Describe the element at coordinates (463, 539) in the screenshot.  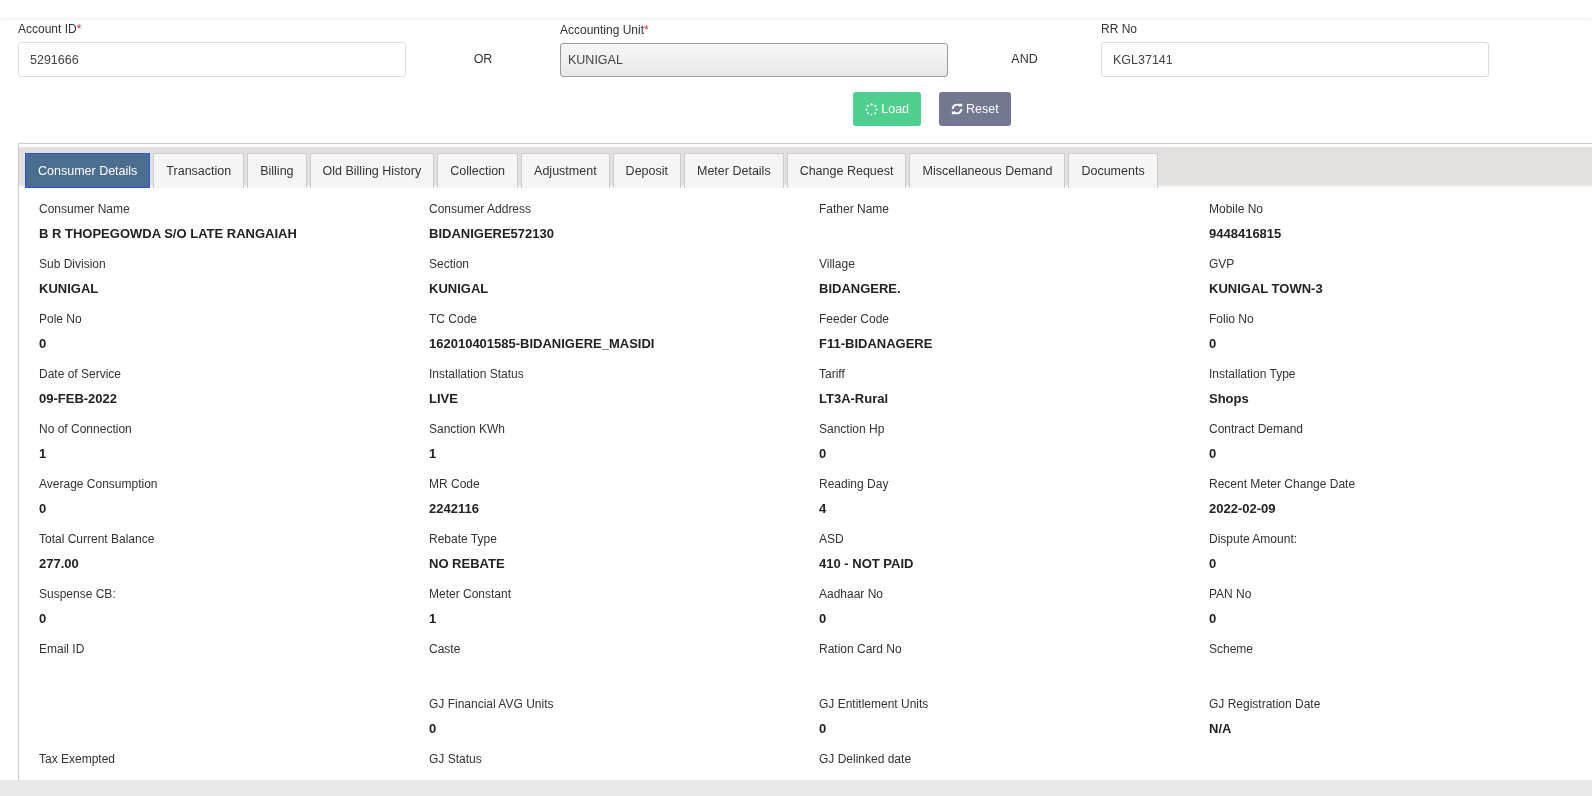
I see `field-label: Rebate Type` at that location.